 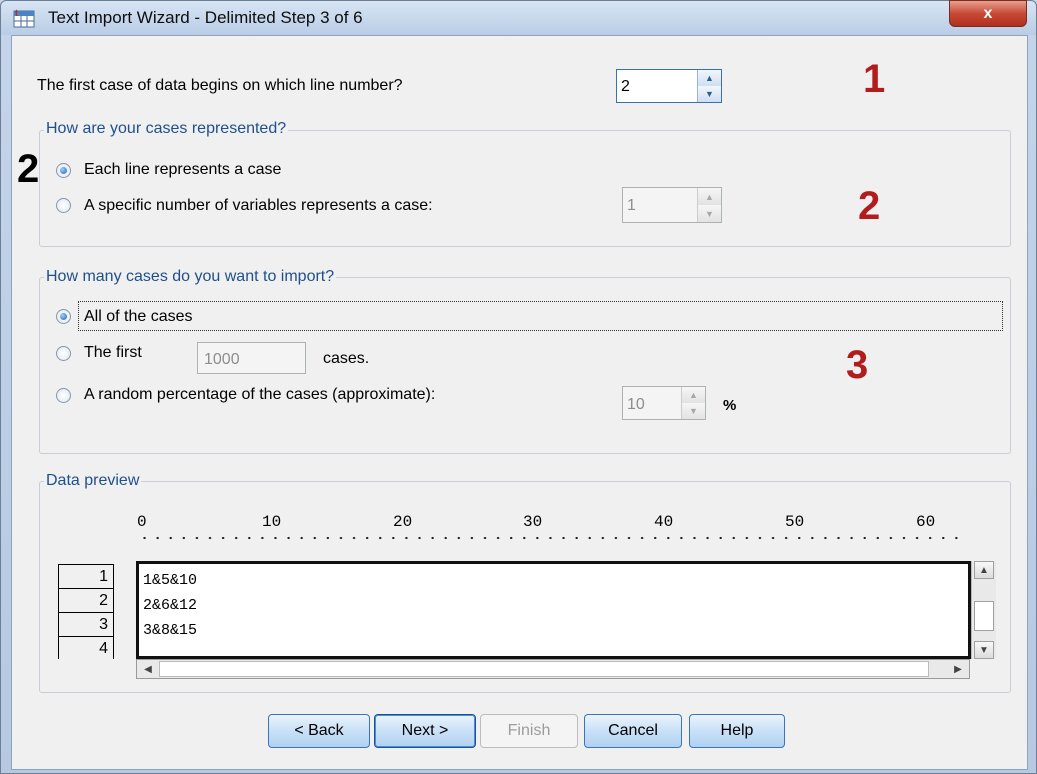 I want to click on ruler-ticks, so click(x=551, y=538).